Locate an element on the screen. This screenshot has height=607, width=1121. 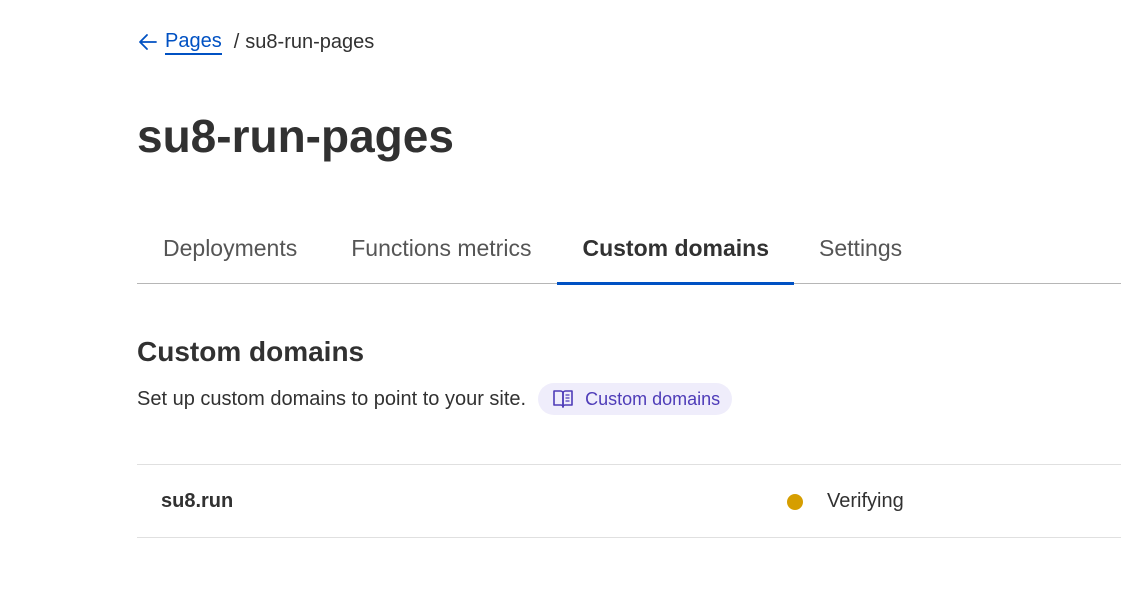
breadcrumb: Pages / su8-run-pages is located at coordinates (255, 42).